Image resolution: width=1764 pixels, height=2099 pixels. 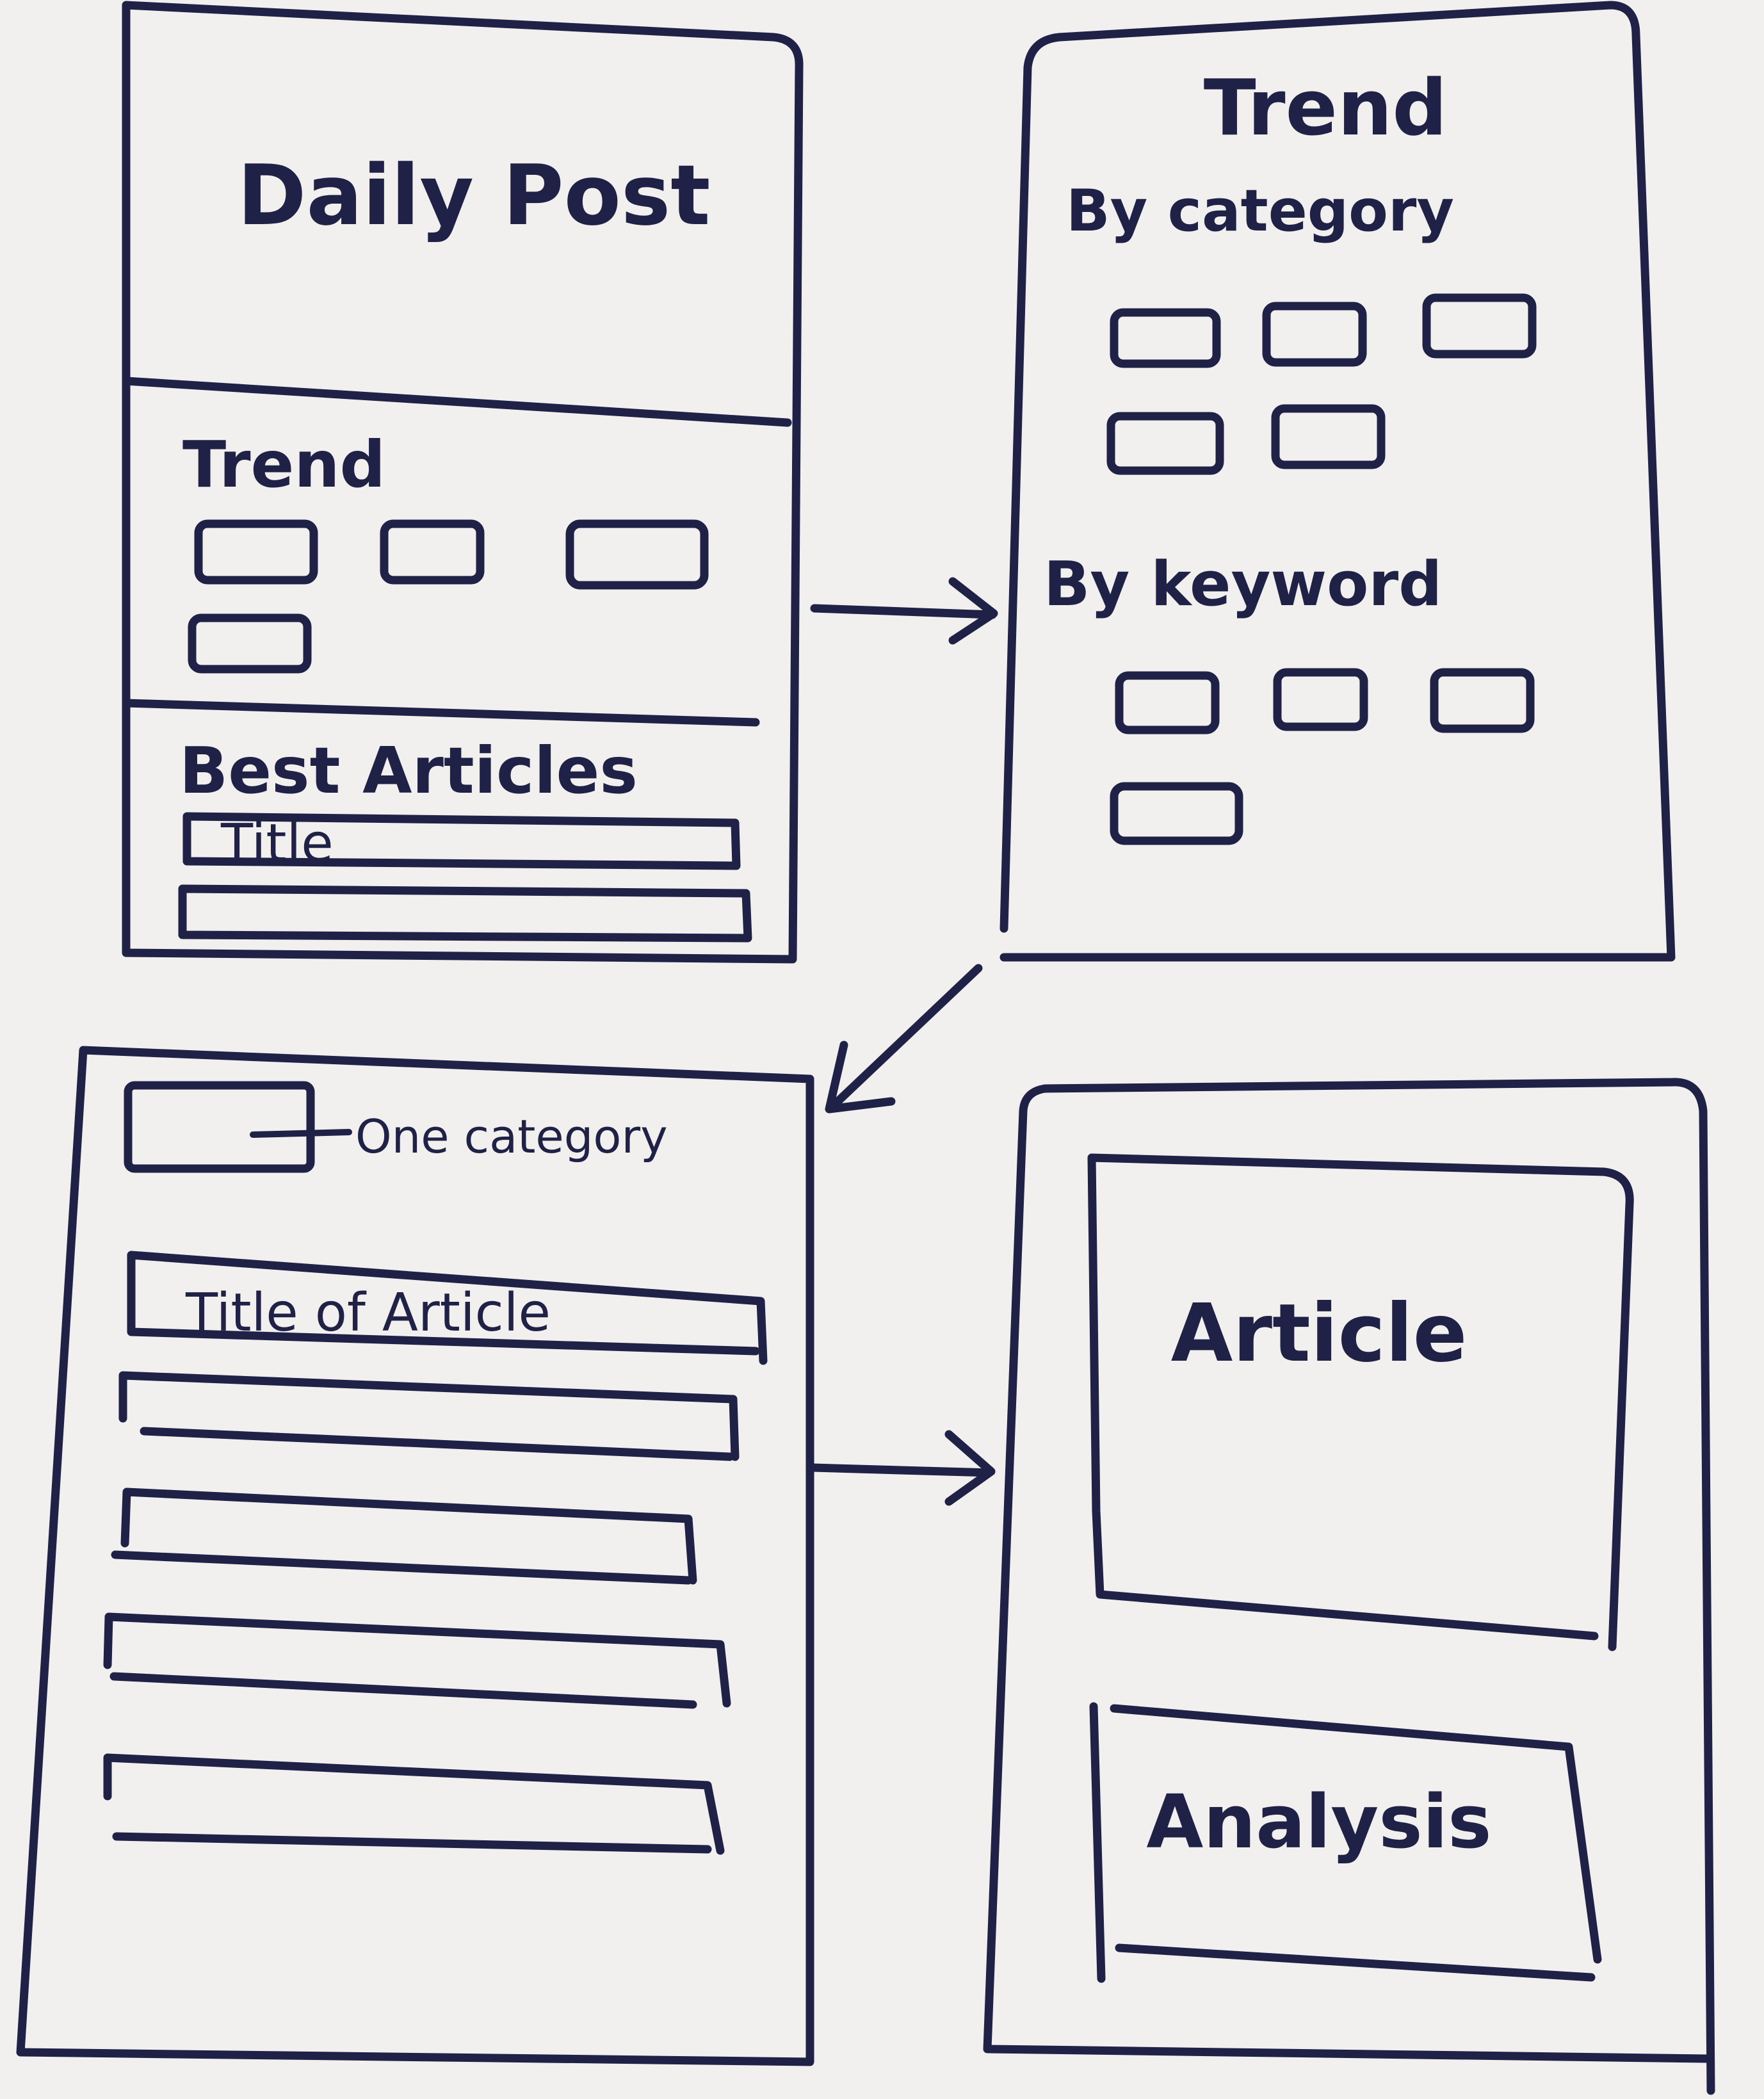 What do you see at coordinates (408, 770) in the screenshot?
I see `home-best-heading: Best Articles` at bounding box center [408, 770].